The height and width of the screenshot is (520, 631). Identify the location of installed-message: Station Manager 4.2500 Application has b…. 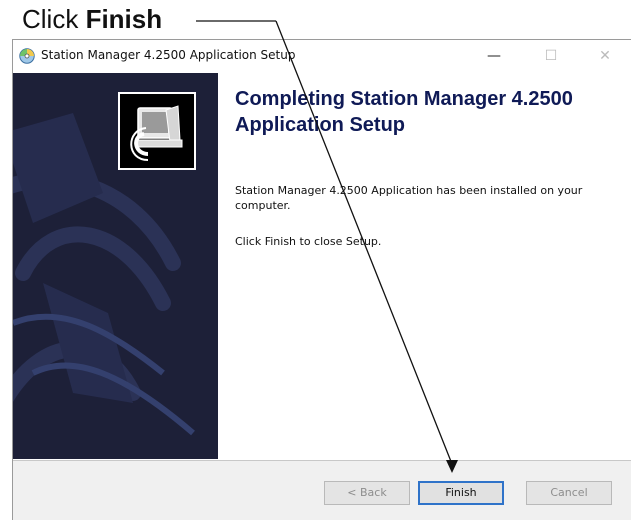
(409, 198).